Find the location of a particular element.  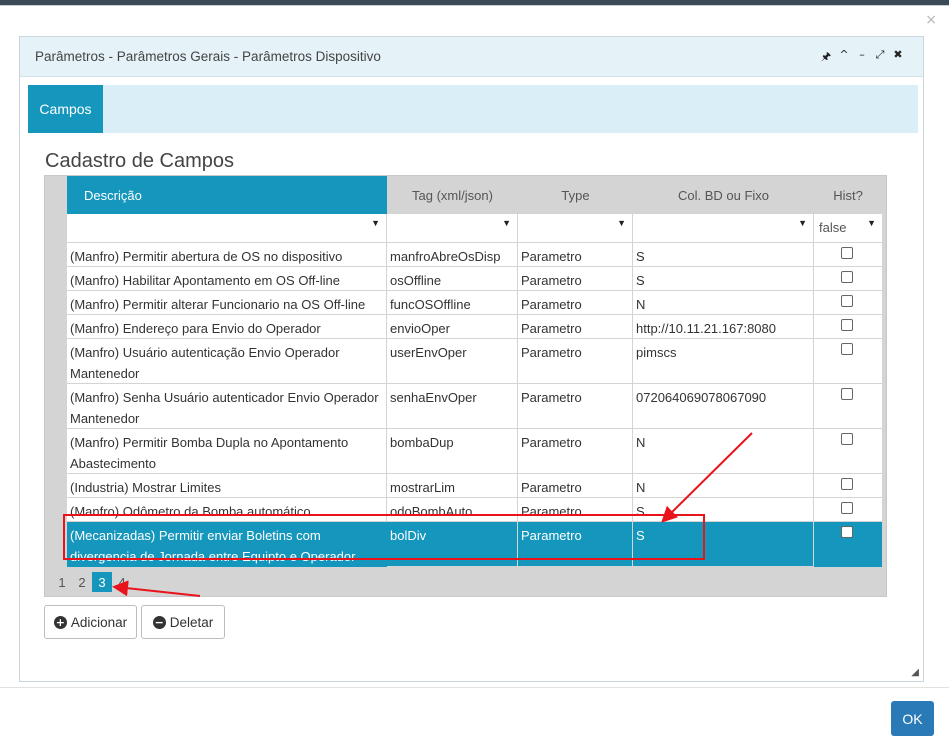

add-button: + Adicionar is located at coordinates (90, 622).